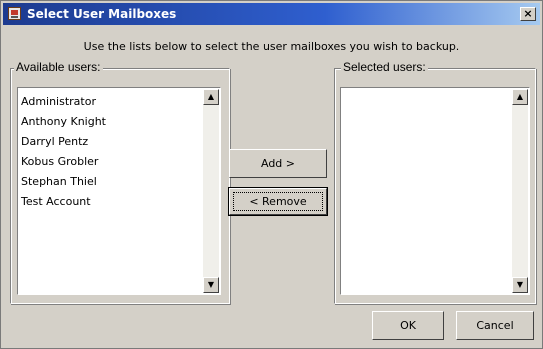 The width and height of the screenshot is (543, 349). What do you see at coordinates (520, 191) in the screenshot?
I see `selected-users-scrollbar: ▲ ▼` at bounding box center [520, 191].